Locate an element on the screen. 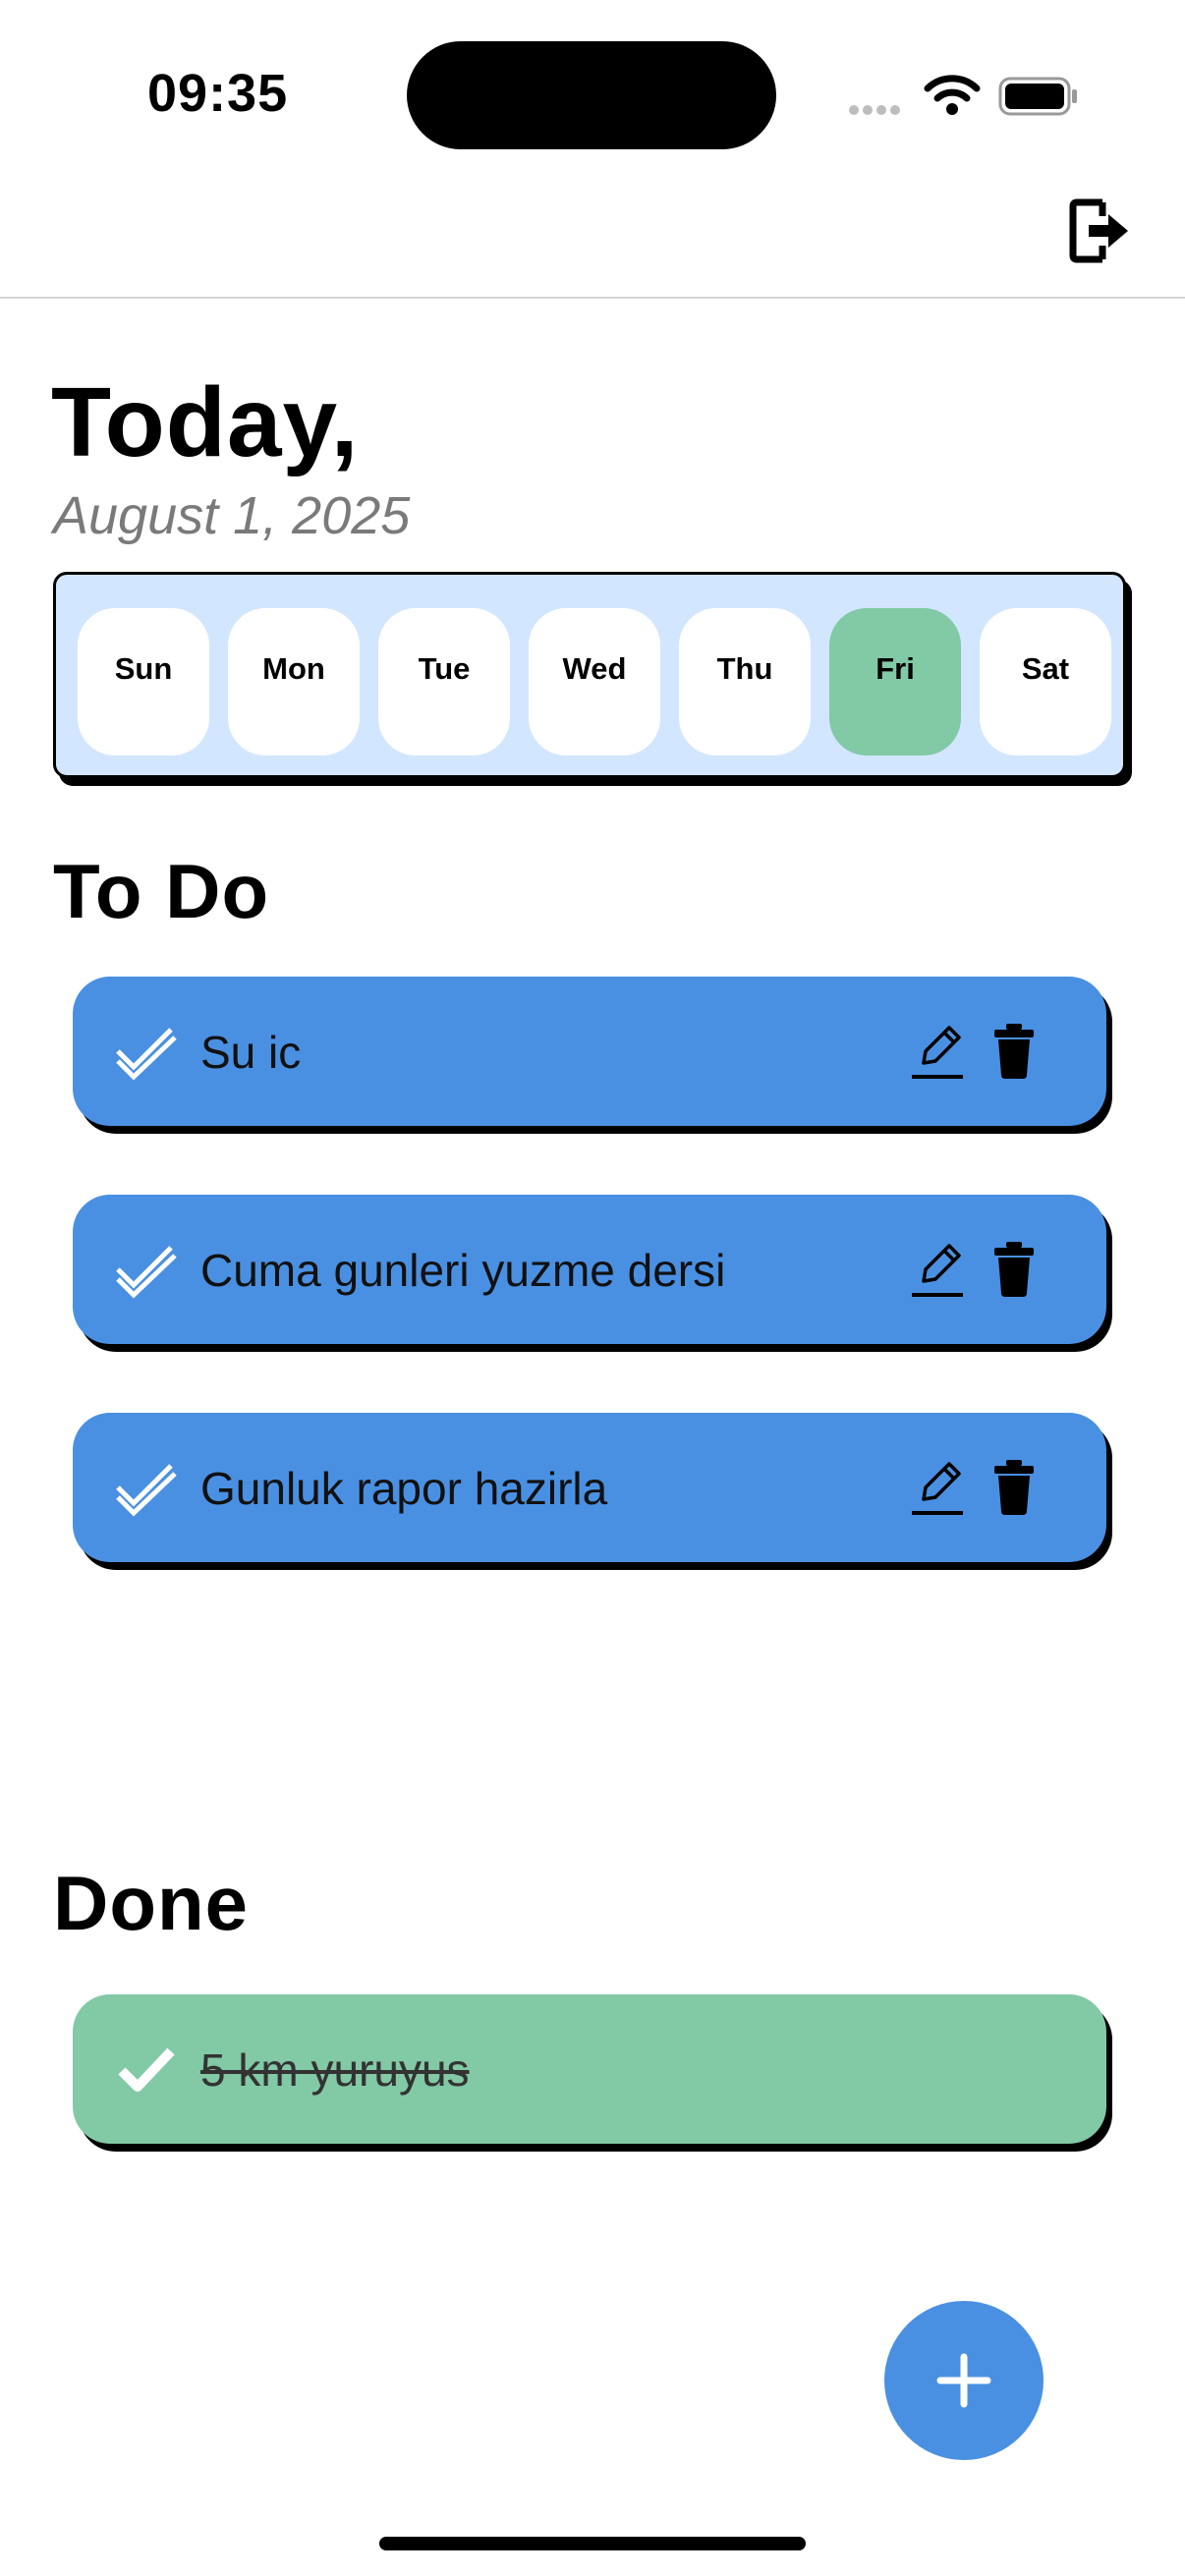 The width and height of the screenshot is (1185, 2576). todo-item: Gunluk rapor hazirla is located at coordinates (590, 1487).